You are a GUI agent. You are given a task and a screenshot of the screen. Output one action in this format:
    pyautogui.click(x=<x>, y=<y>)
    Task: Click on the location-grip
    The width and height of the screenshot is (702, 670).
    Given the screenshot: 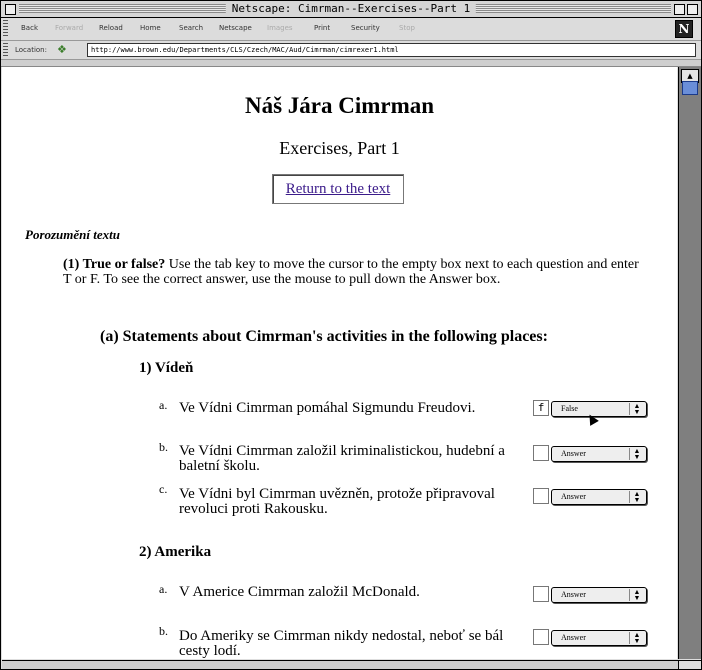 What is the action you would take?
    pyautogui.click(x=5, y=50)
    